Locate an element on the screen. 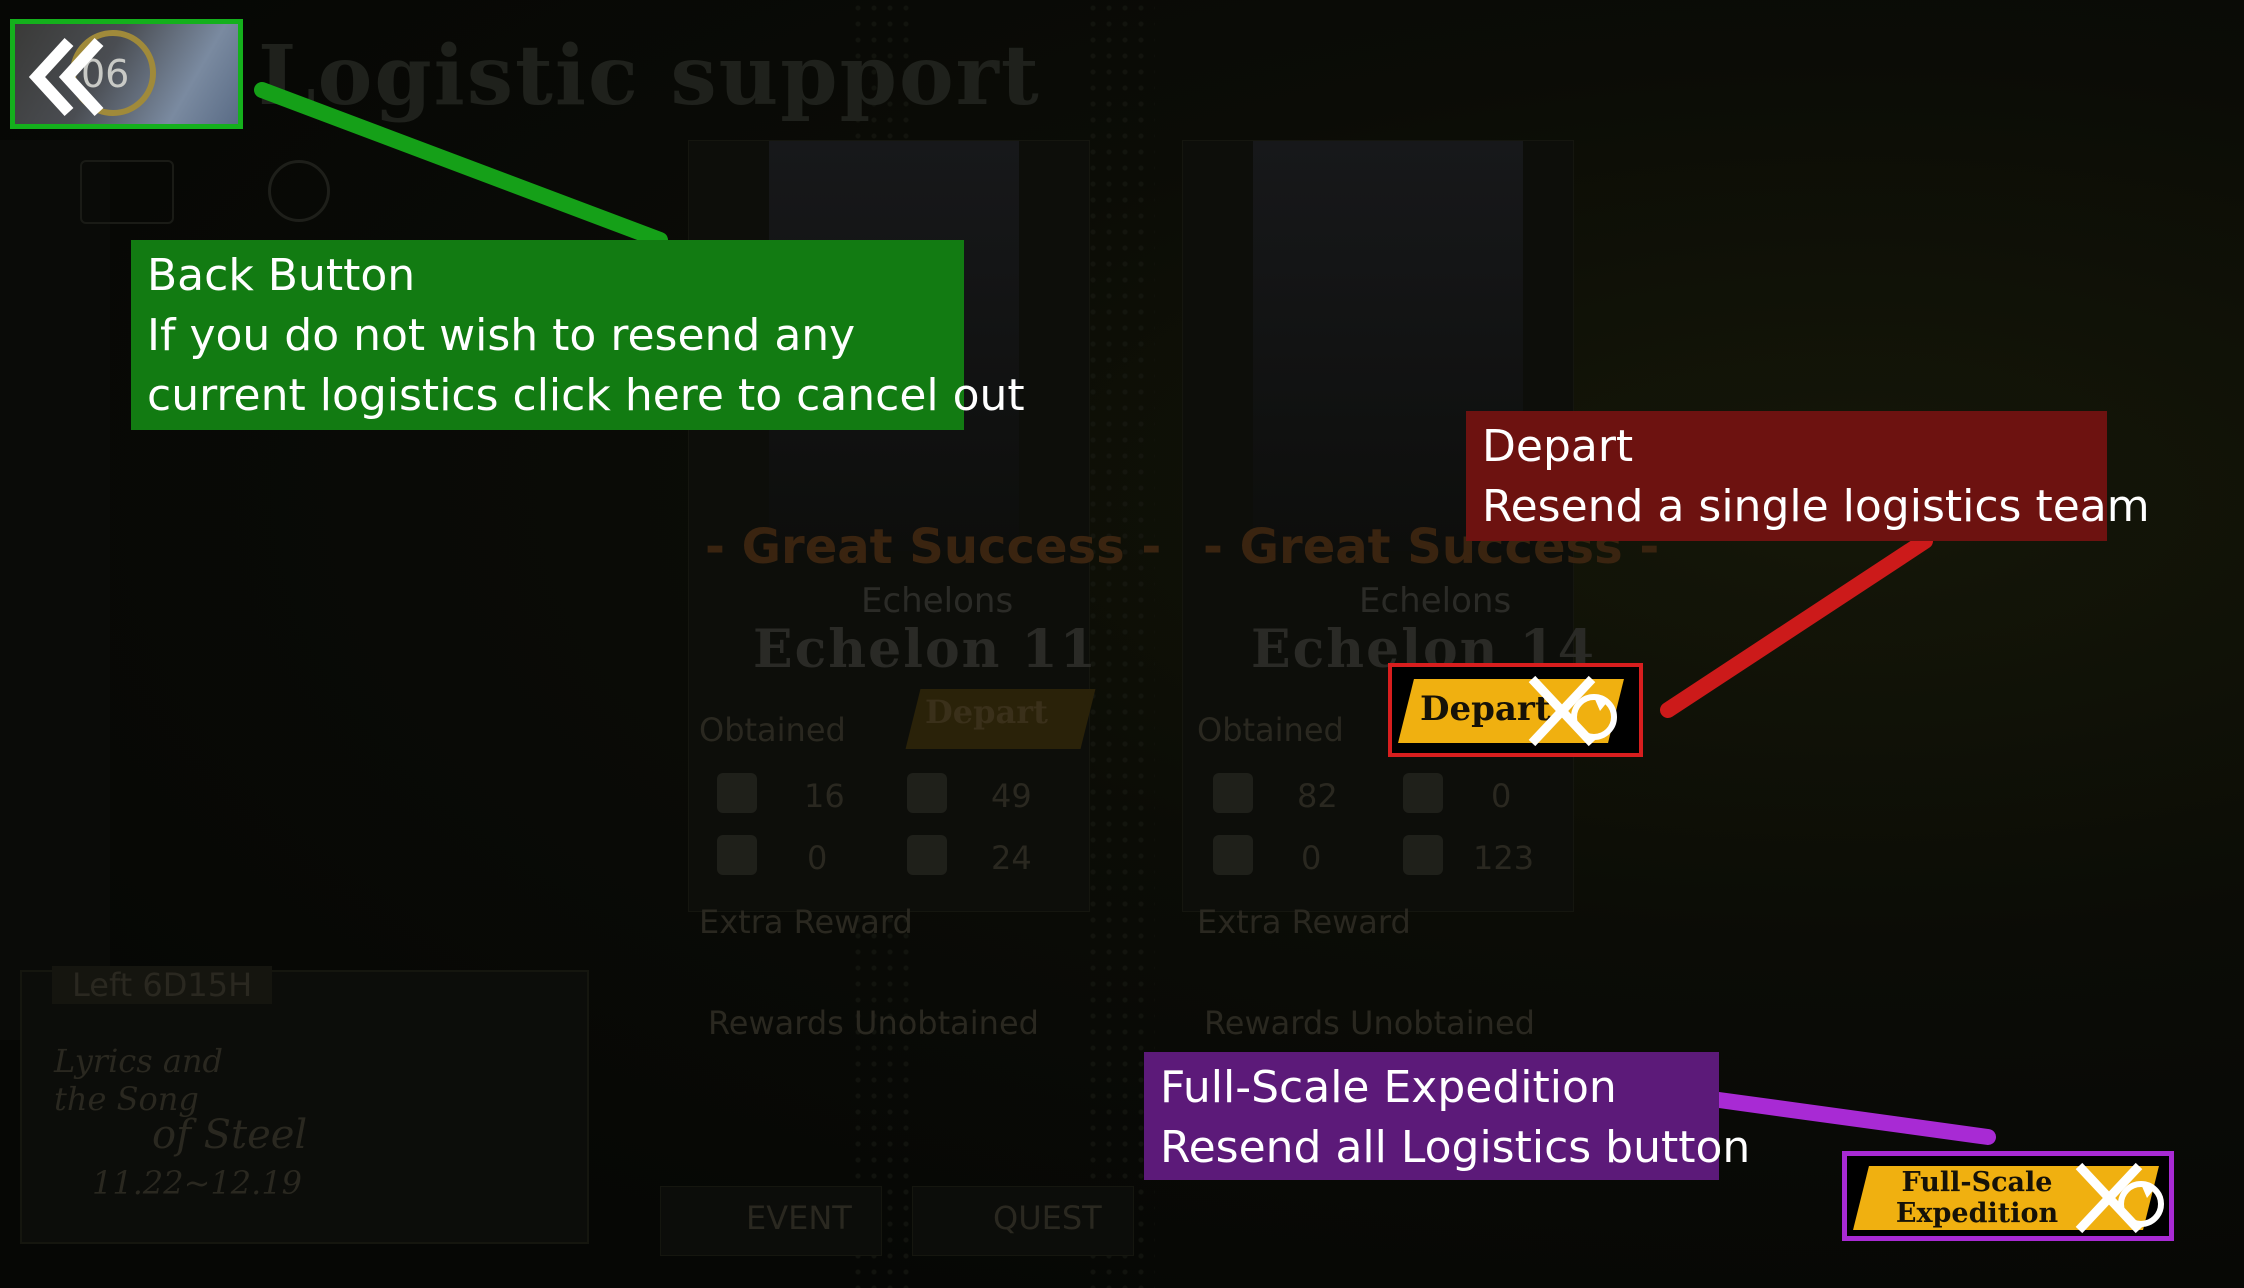 This screenshot has height=1288, width=2244. callout-title: Back Button is located at coordinates (281, 275).